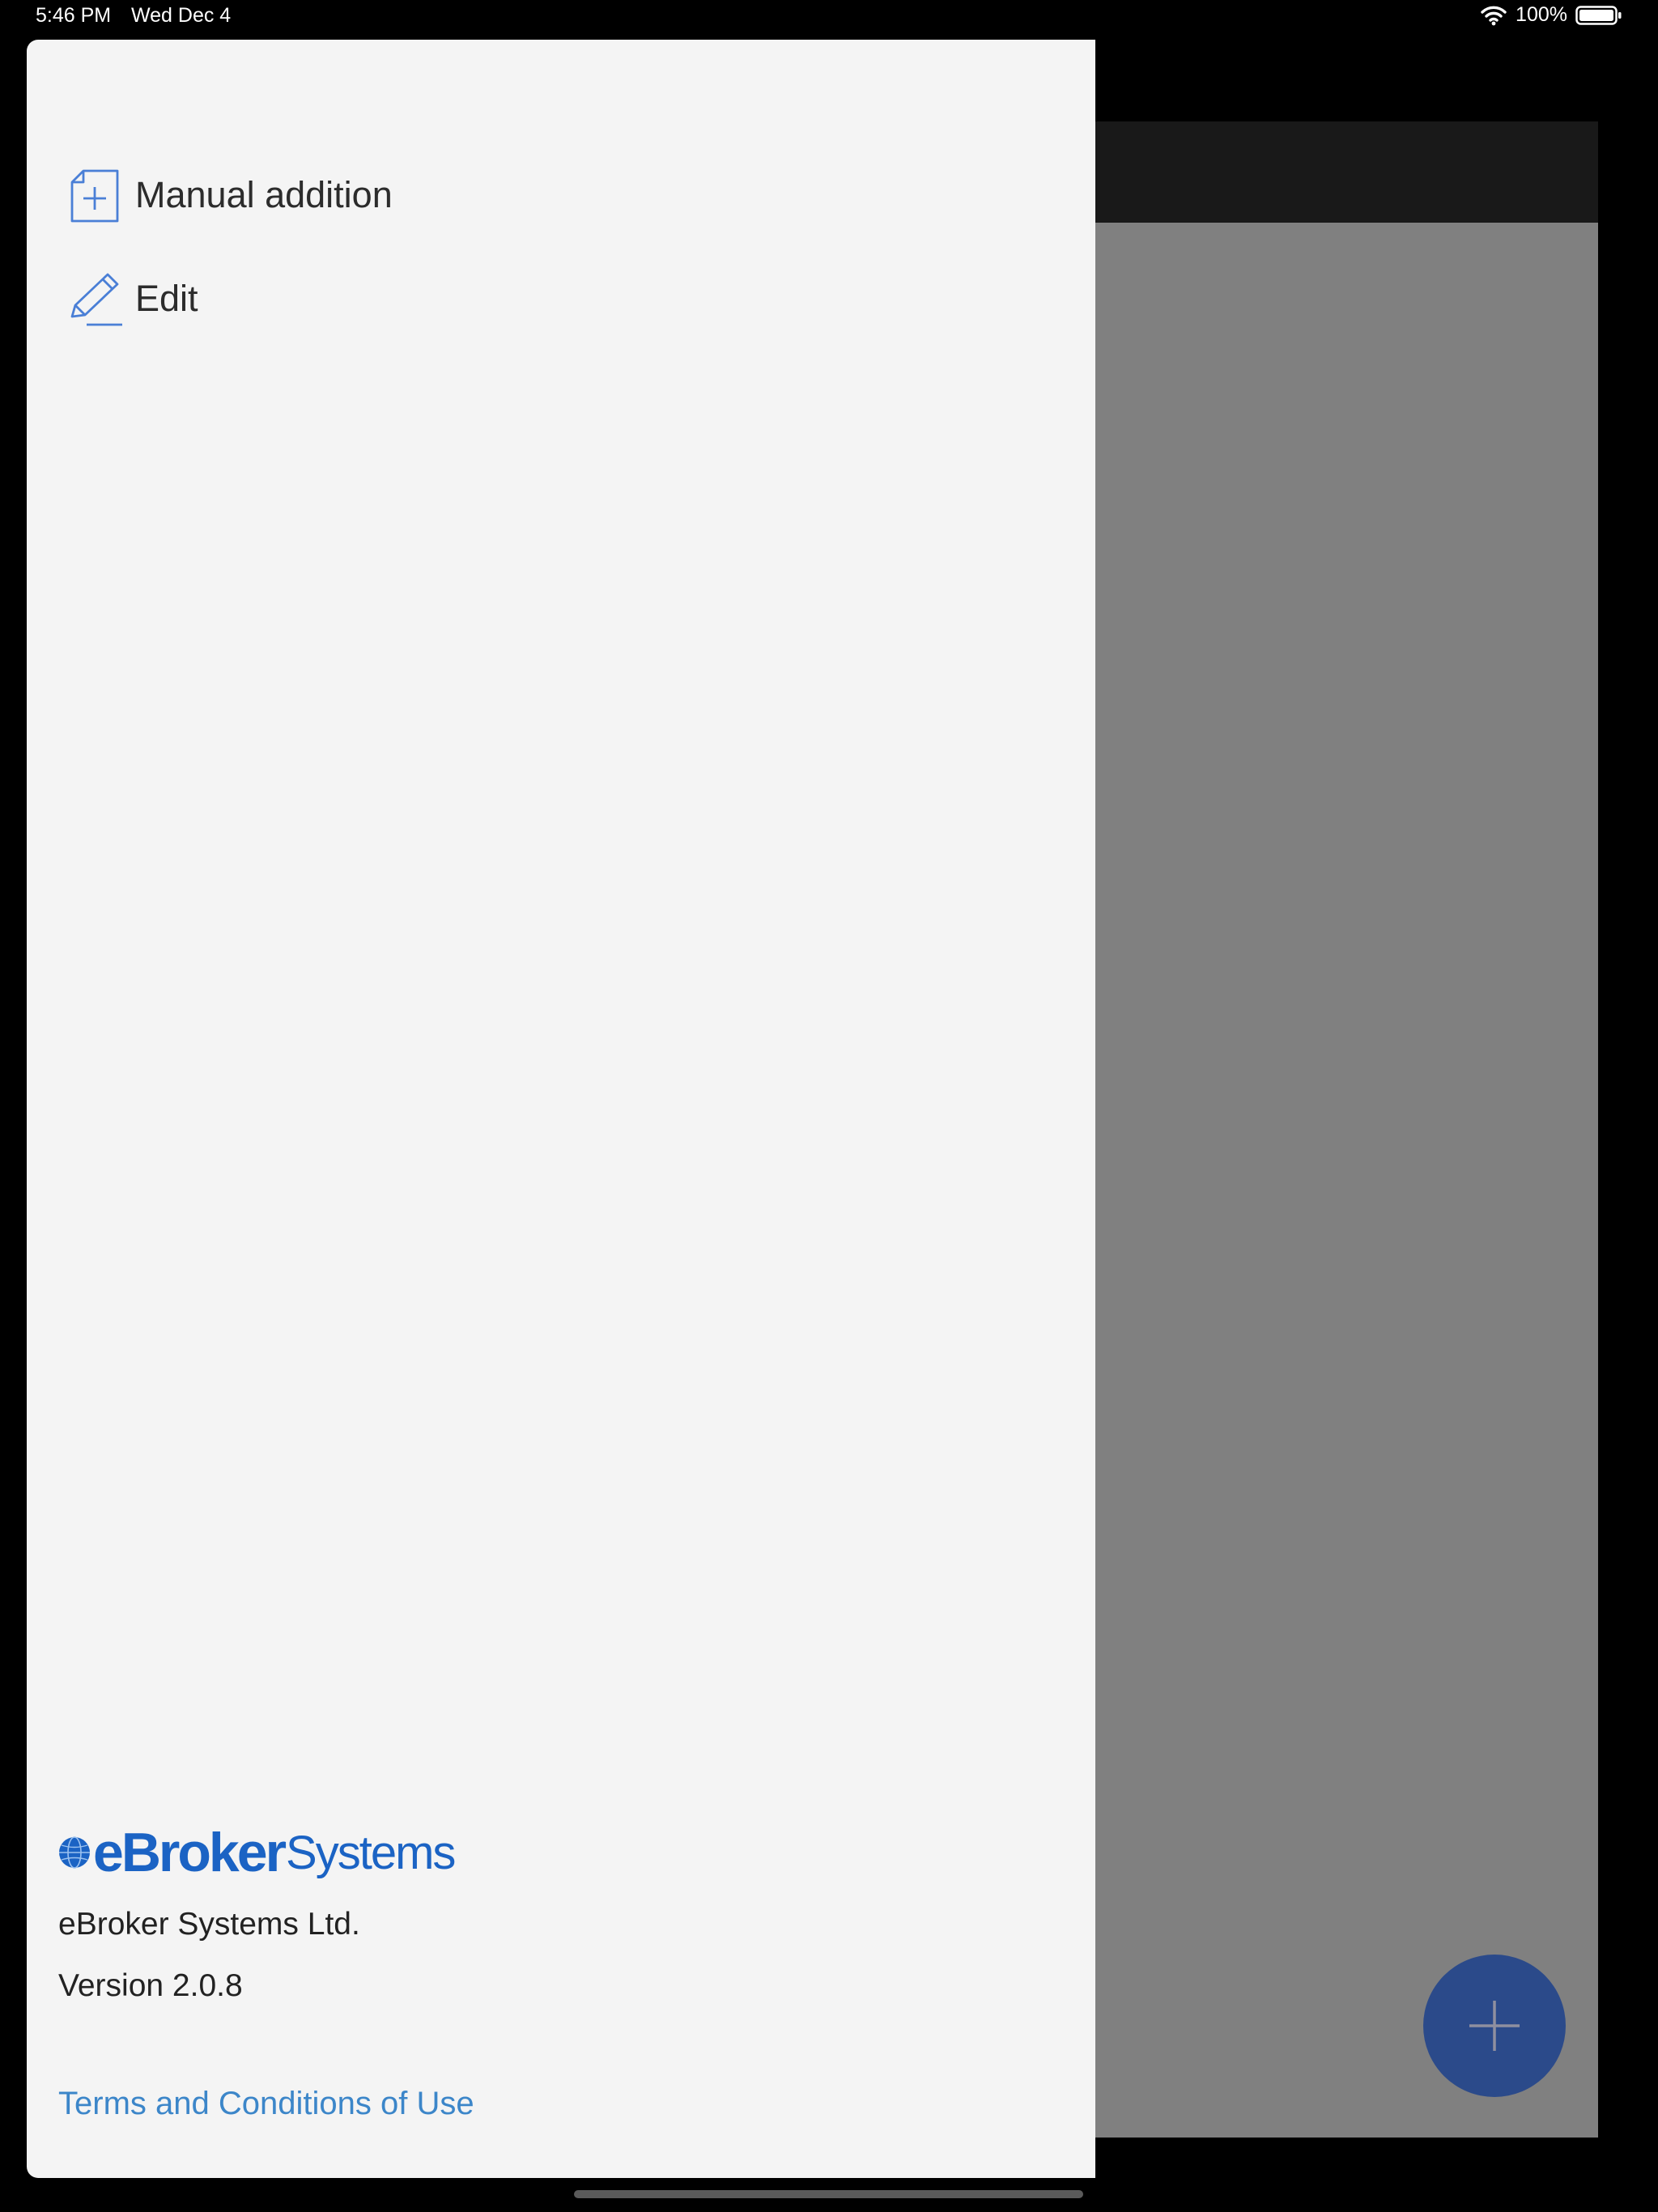 This screenshot has width=1658, height=2212. I want to click on pencil-icon, so click(95, 299).